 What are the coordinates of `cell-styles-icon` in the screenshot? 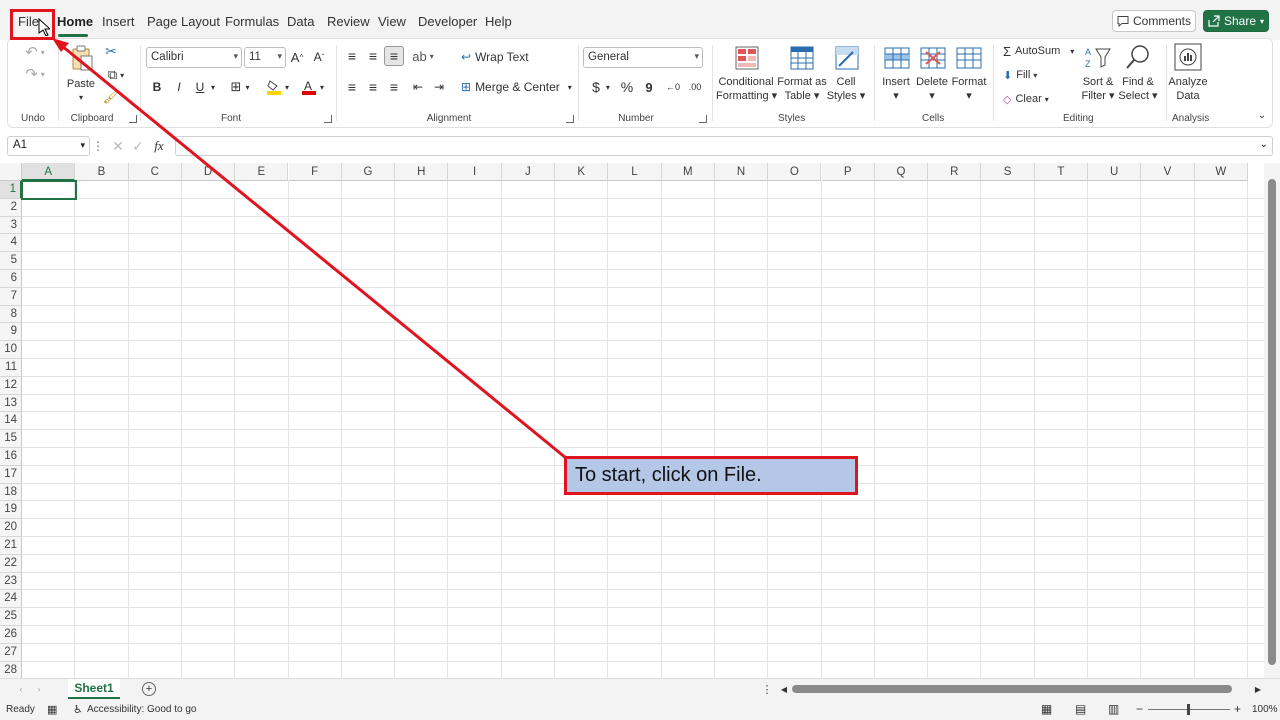 It's located at (847, 58).